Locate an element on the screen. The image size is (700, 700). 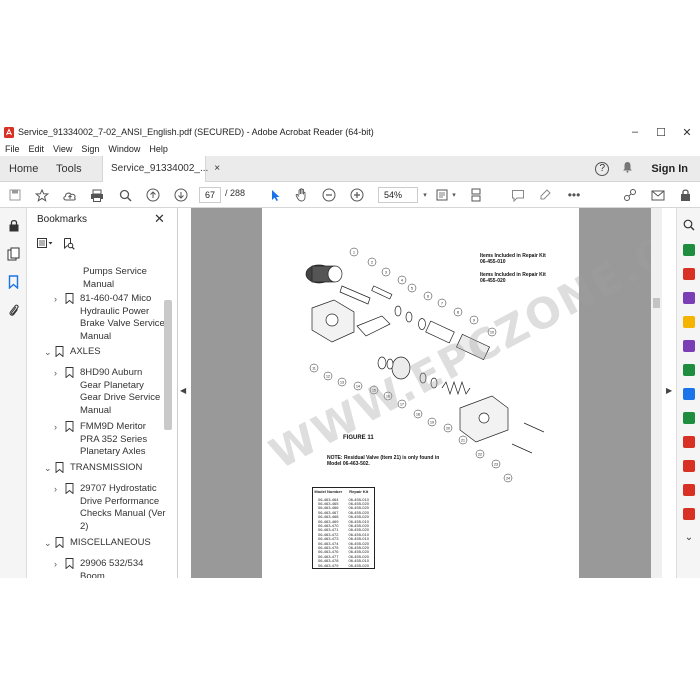
create-pdf-icon is located at coordinates (689, 274).